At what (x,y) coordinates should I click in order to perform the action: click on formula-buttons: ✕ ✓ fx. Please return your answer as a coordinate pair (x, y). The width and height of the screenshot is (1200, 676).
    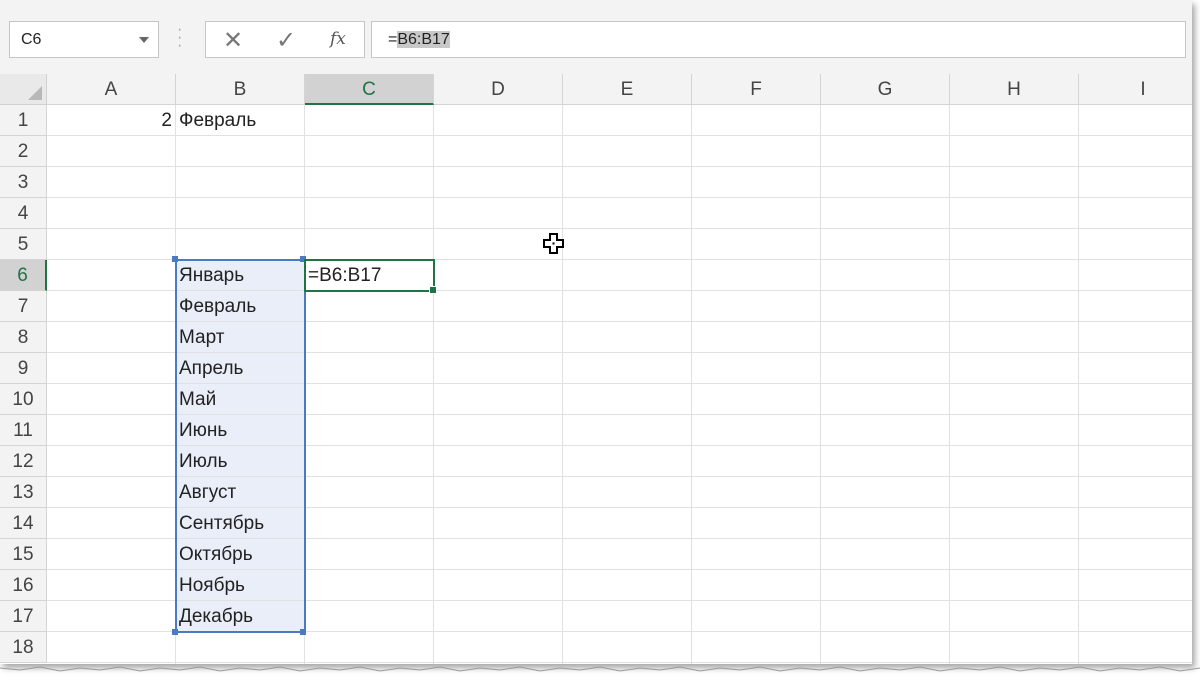
    Looking at the image, I should click on (285, 39).